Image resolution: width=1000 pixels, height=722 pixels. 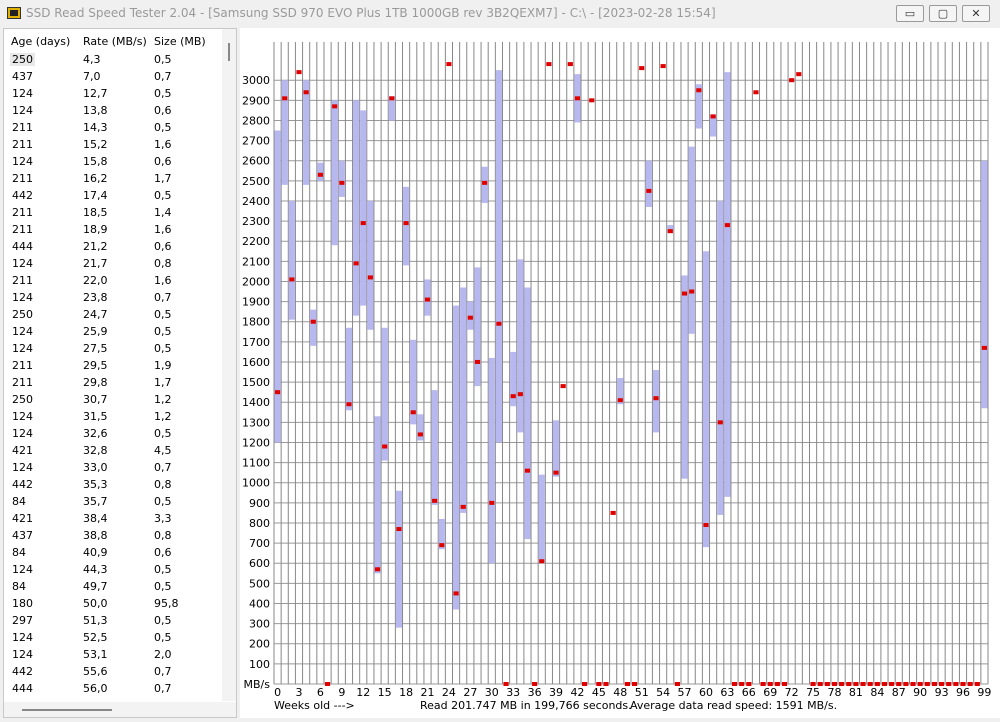 I want to click on x-tick-label: 57, so click(x=685, y=692).